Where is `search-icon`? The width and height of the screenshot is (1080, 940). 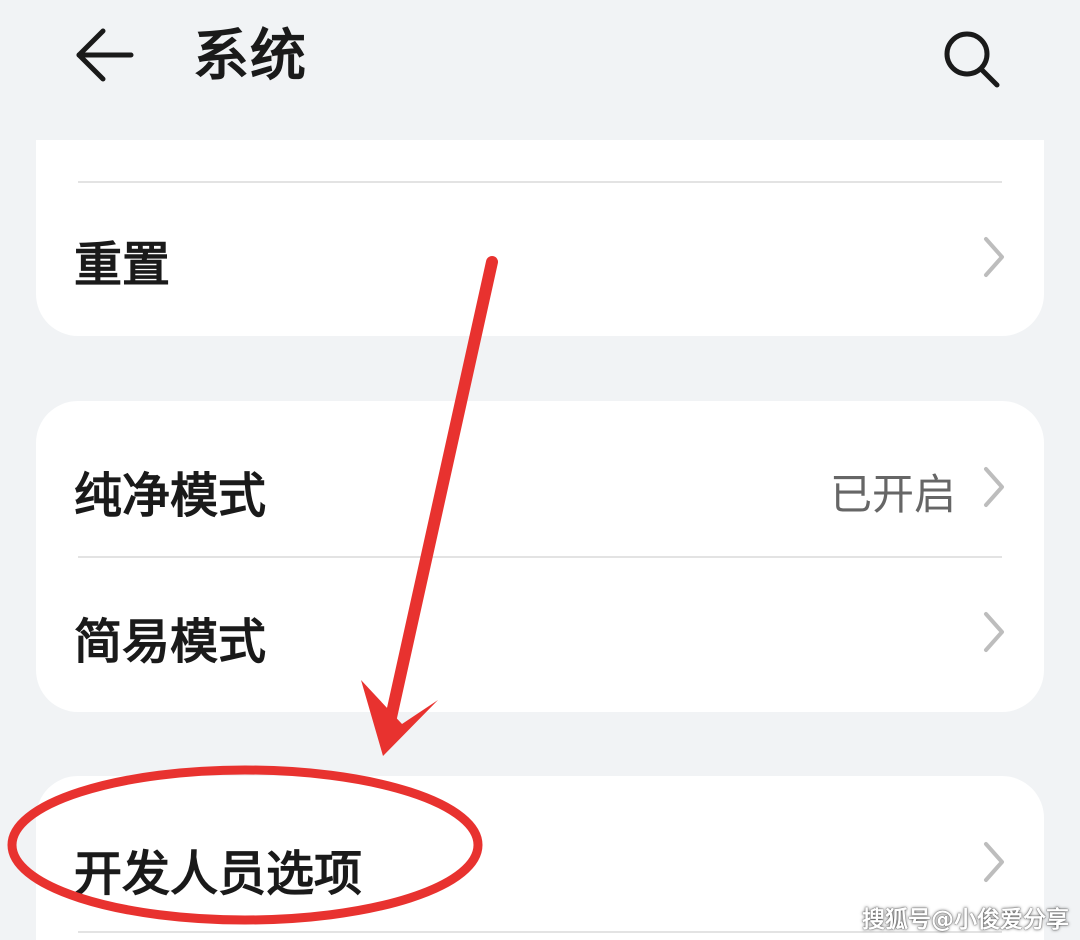 search-icon is located at coordinates (972, 59).